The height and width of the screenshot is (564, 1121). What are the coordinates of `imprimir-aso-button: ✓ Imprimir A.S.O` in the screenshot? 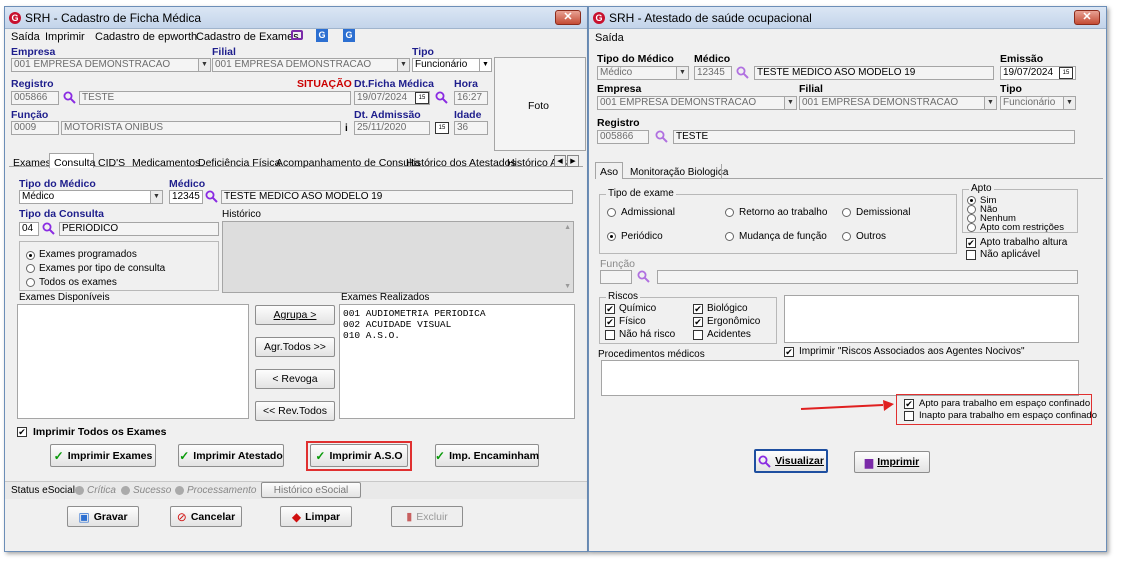 It's located at (359, 455).